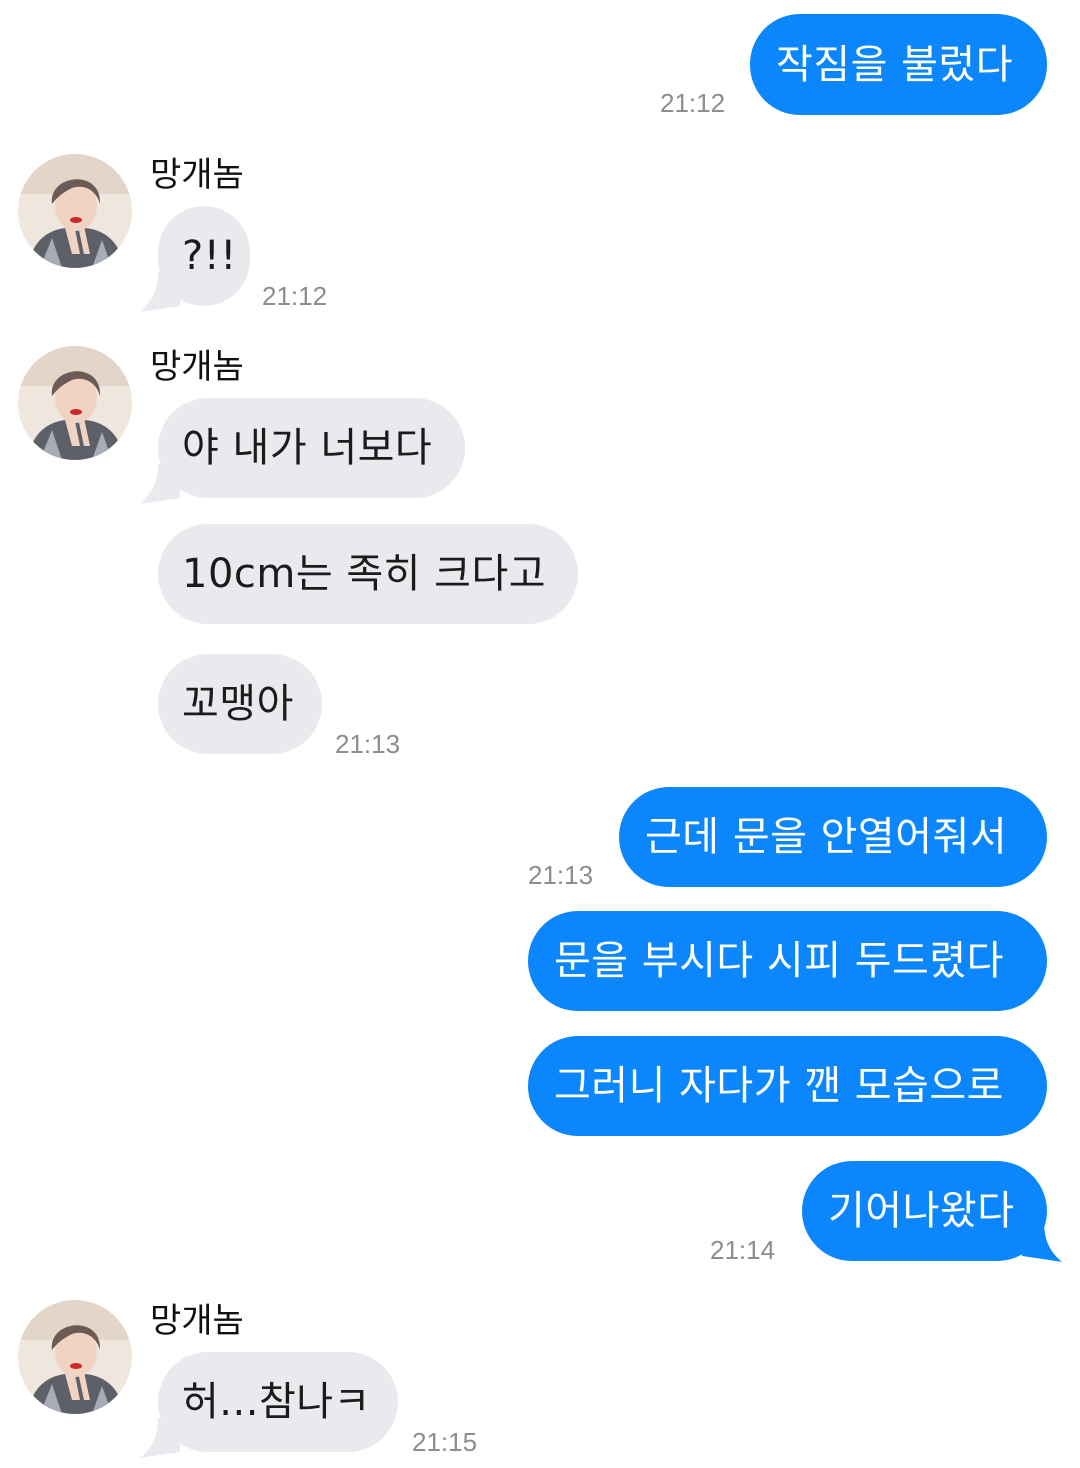 Image resolution: width=1080 pixels, height=1468 pixels. What do you see at coordinates (895, 64) in the screenshot?
I see `message-text: 작짐을 불렀다` at bounding box center [895, 64].